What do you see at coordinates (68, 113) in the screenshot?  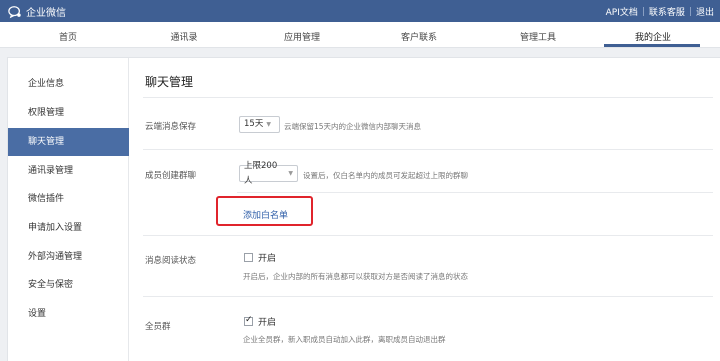 I see `sidebar-item-permissions: 权限管理` at bounding box center [68, 113].